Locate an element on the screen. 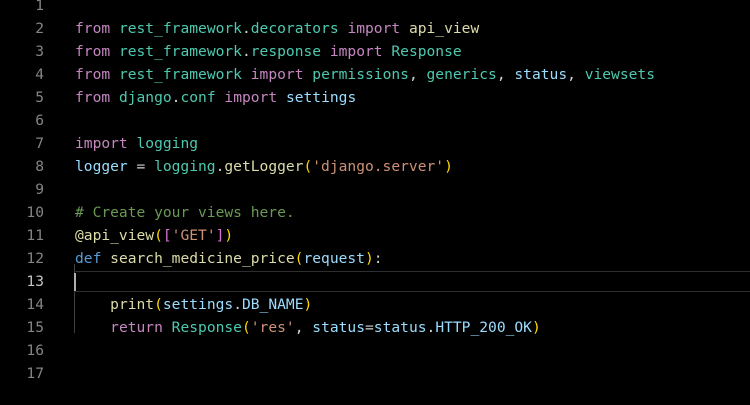  code-token: HTTP_200_OK is located at coordinates (483, 327).